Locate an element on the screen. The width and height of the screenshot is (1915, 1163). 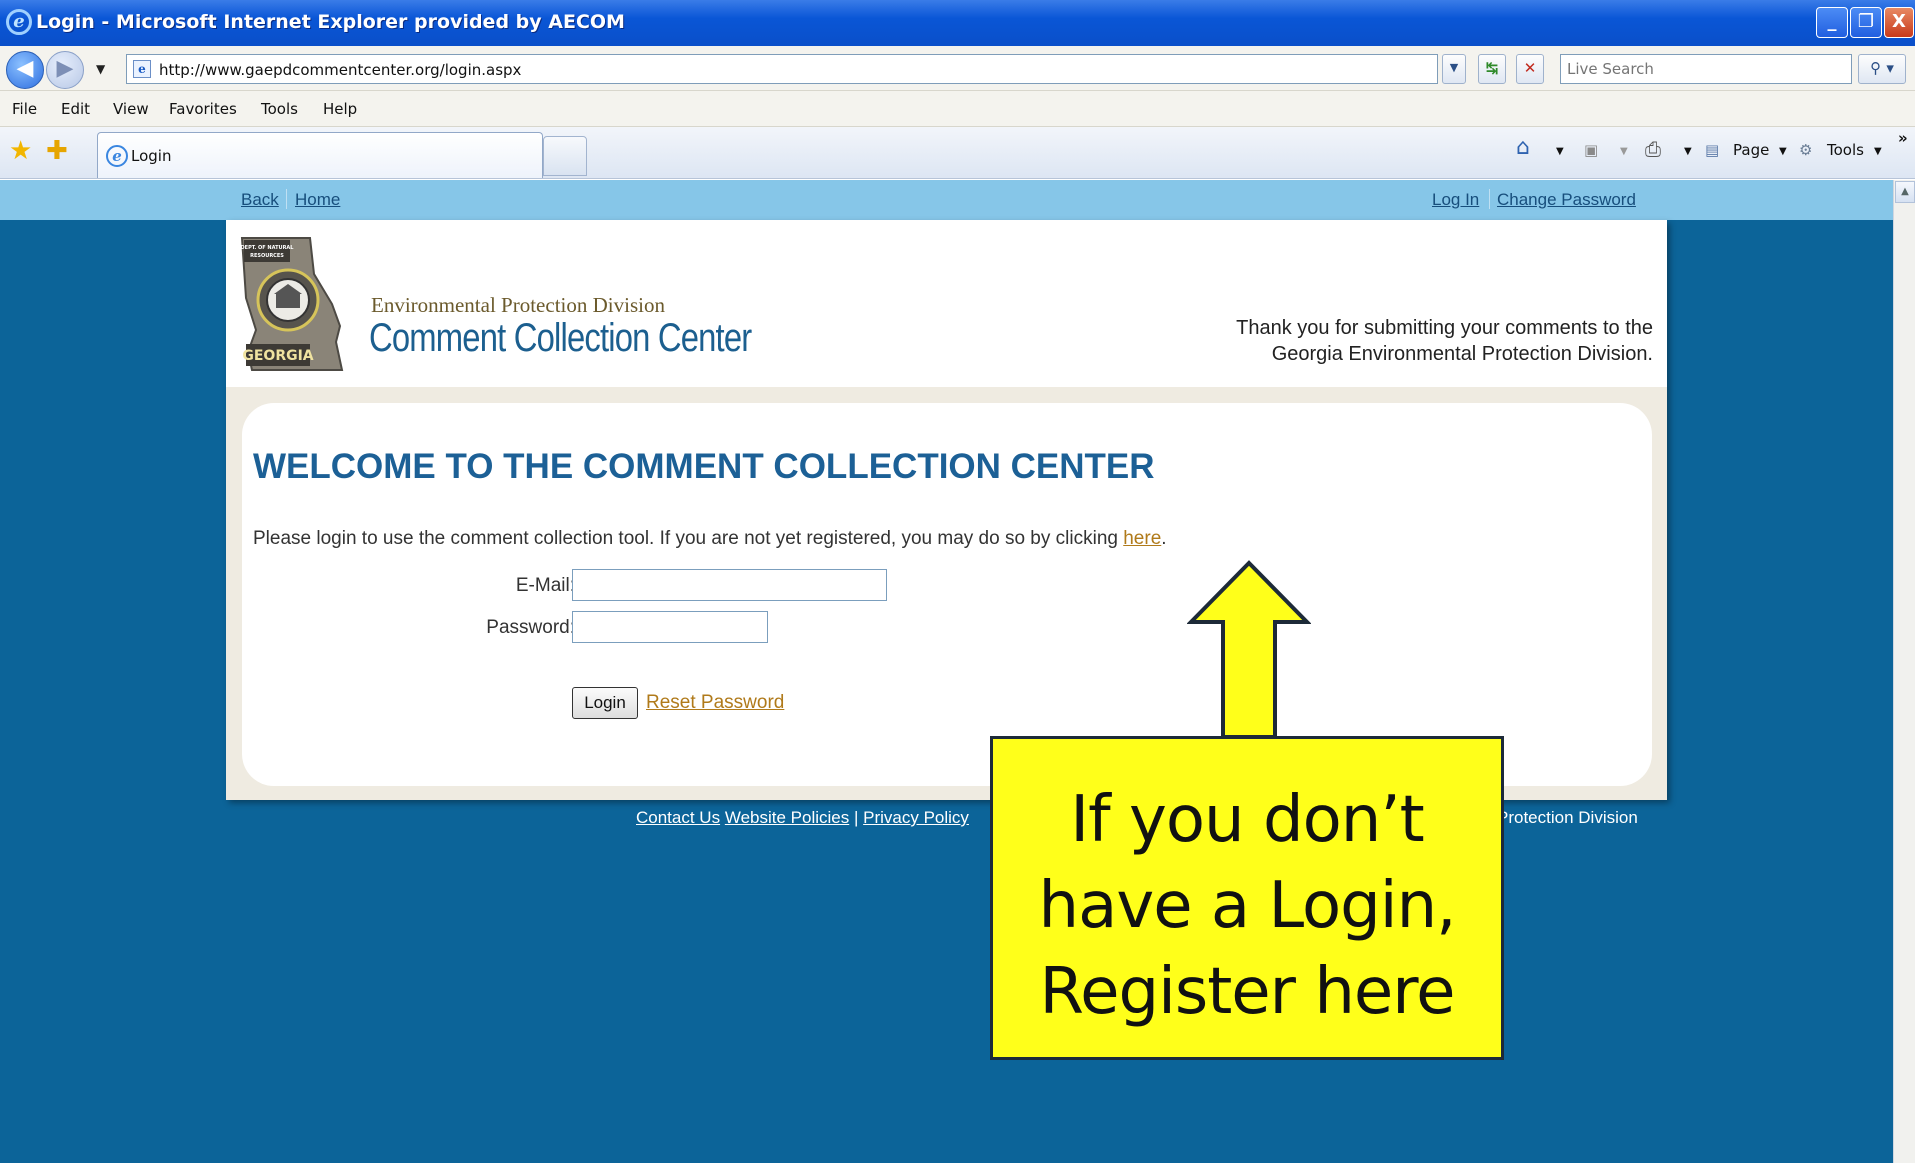
privacy-policy-link: Privacy Policy is located at coordinates (916, 817).